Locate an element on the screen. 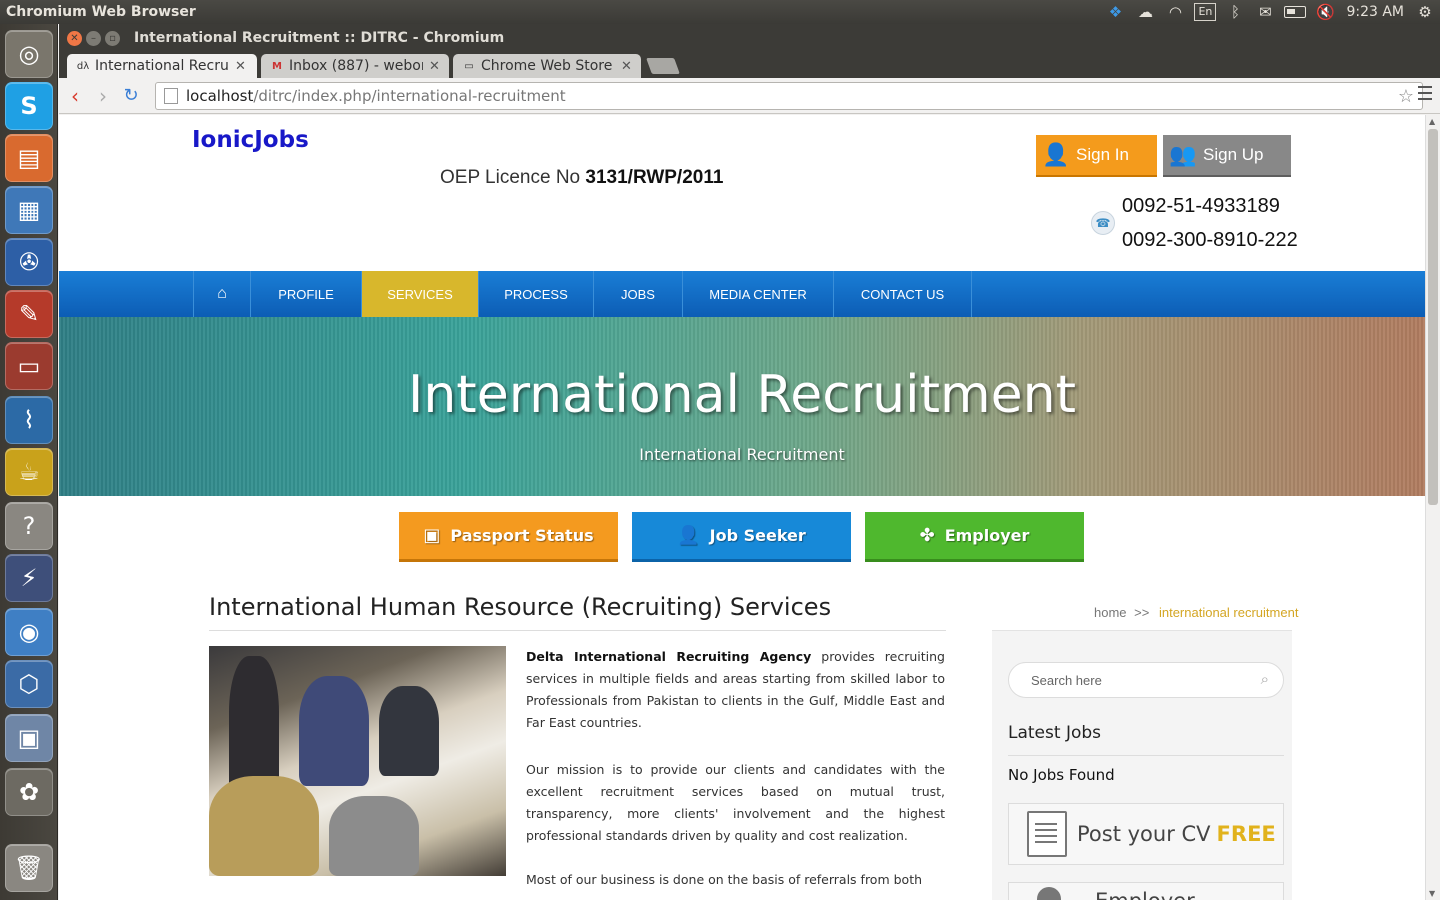  search-icon: ⌕ is located at coordinates (1265, 679).